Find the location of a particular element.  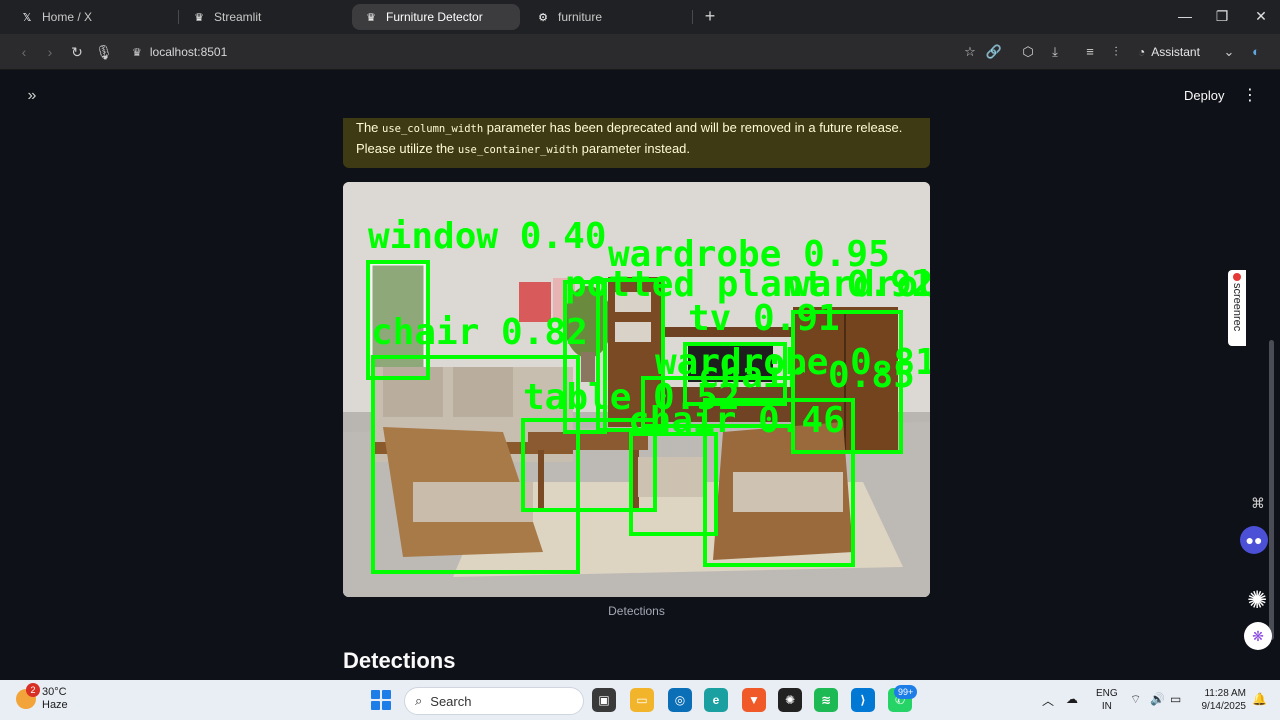

detection-label: chair 0.46 is located at coordinates (736, 420).